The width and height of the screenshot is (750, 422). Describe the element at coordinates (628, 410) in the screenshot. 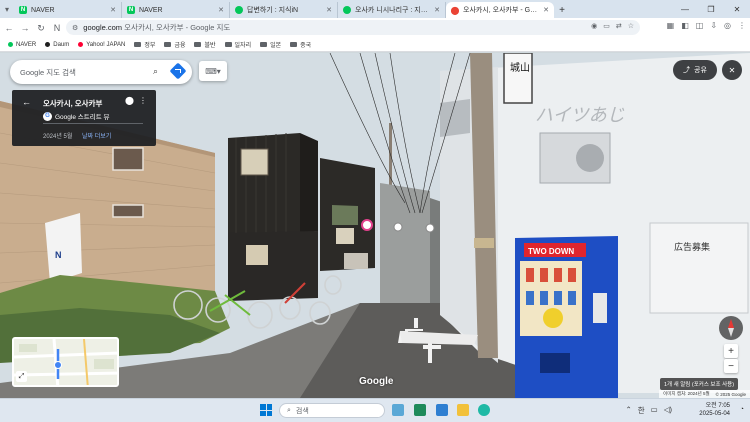

I see `chevron-up-icon: ⌃` at that location.